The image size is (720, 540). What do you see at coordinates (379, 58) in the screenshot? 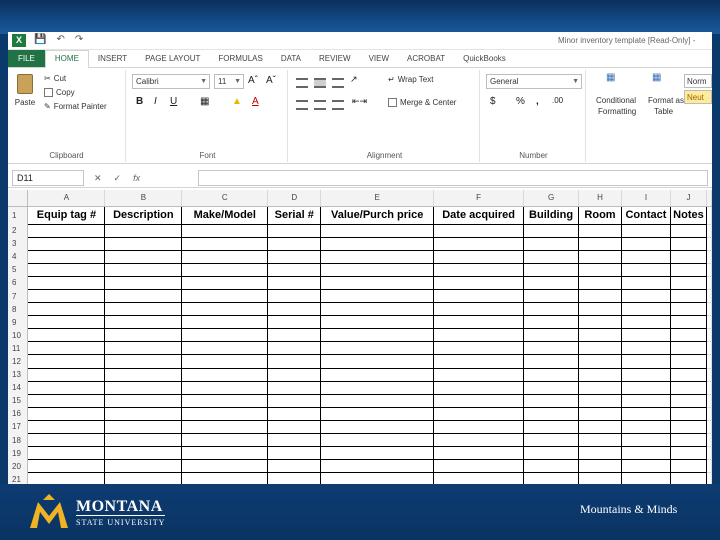
I see `tab-view: VIEW` at bounding box center [379, 58].